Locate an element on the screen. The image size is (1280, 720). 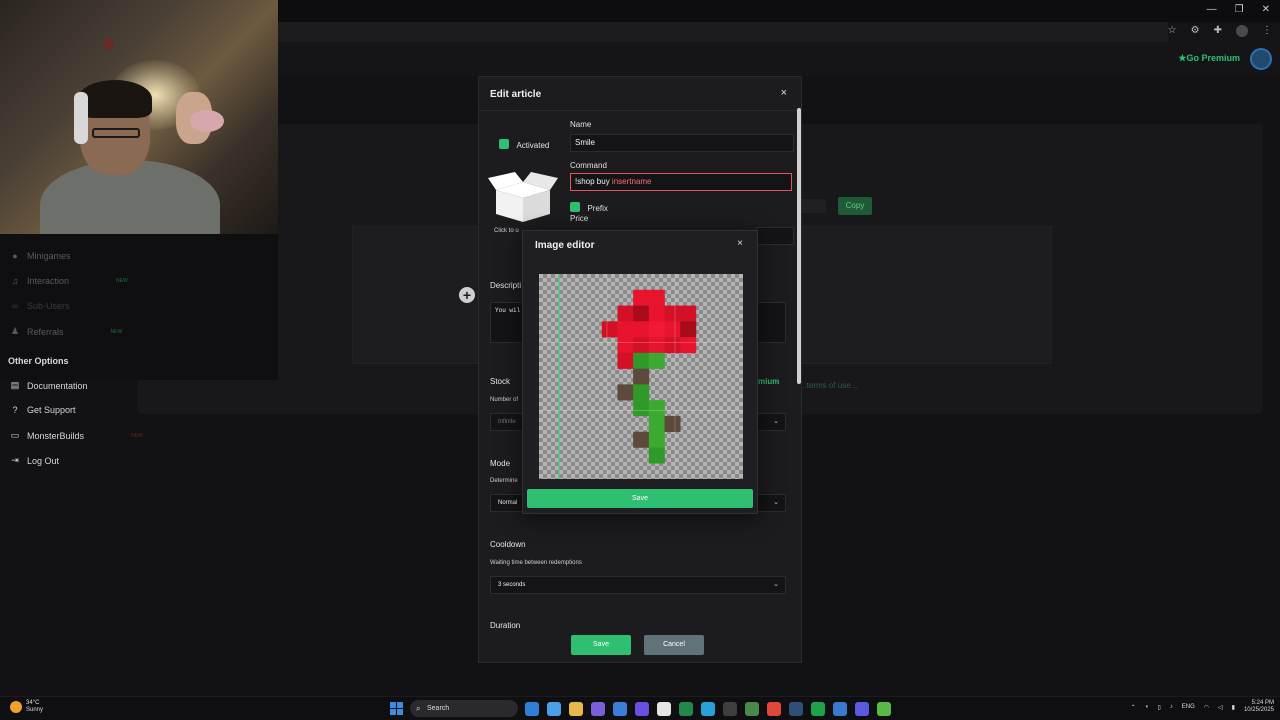
folder-icon is located at coordinates (576, 709).